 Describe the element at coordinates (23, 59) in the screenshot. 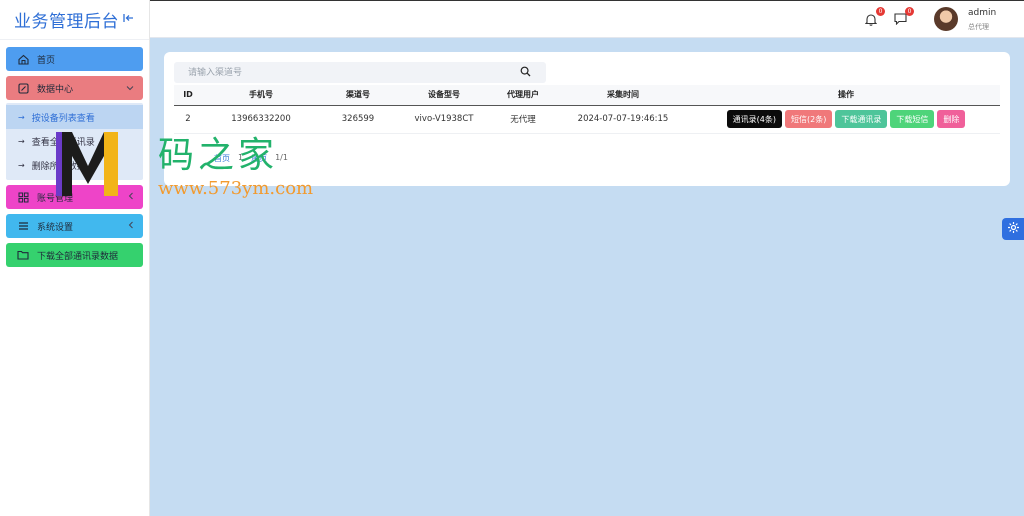

I see `home-icon` at that location.